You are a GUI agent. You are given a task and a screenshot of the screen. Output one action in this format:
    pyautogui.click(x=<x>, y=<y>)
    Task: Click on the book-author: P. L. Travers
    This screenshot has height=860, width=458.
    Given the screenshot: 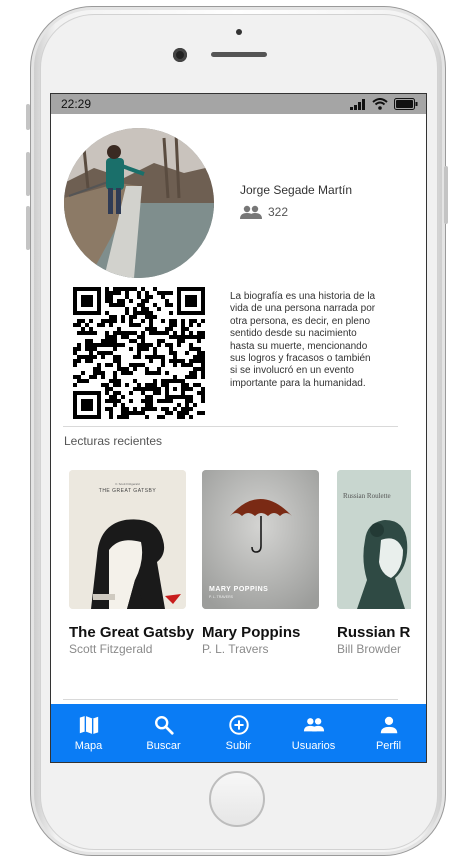 What is the action you would take?
    pyautogui.click(x=235, y=649)
    